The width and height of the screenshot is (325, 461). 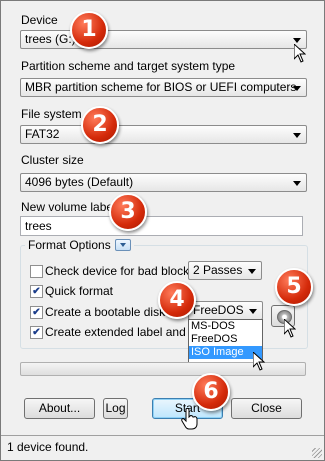 I want to click on boot-type-dropdown: MS-DOS FreeDOS ISO Image, so click(x=225, y=341).